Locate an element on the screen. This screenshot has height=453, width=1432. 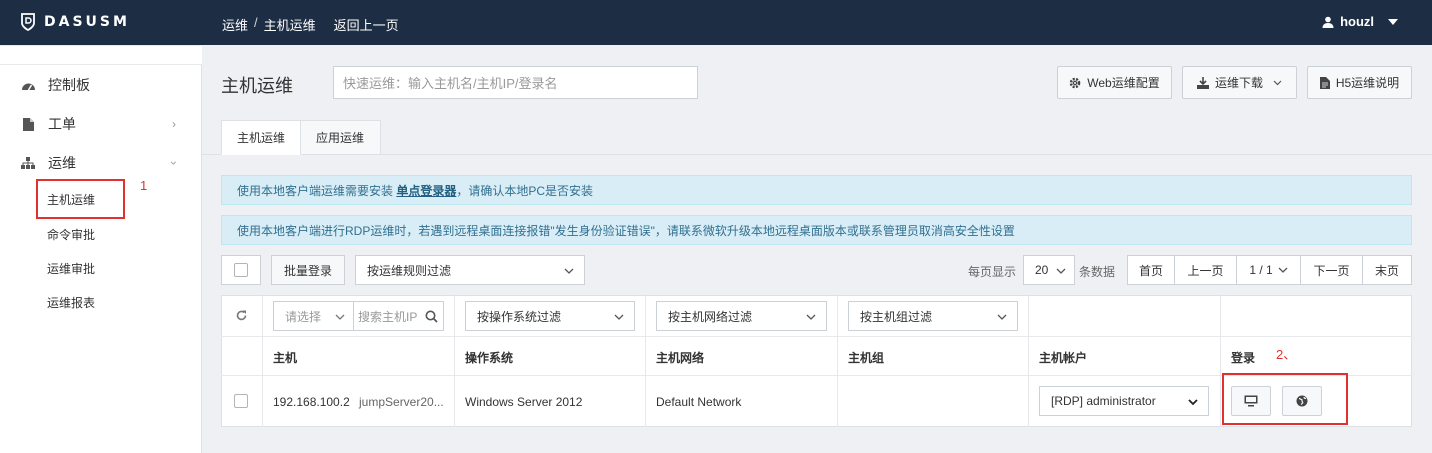
page-indicator-select: 1 / 1 is located at coordinates (1268, 270).